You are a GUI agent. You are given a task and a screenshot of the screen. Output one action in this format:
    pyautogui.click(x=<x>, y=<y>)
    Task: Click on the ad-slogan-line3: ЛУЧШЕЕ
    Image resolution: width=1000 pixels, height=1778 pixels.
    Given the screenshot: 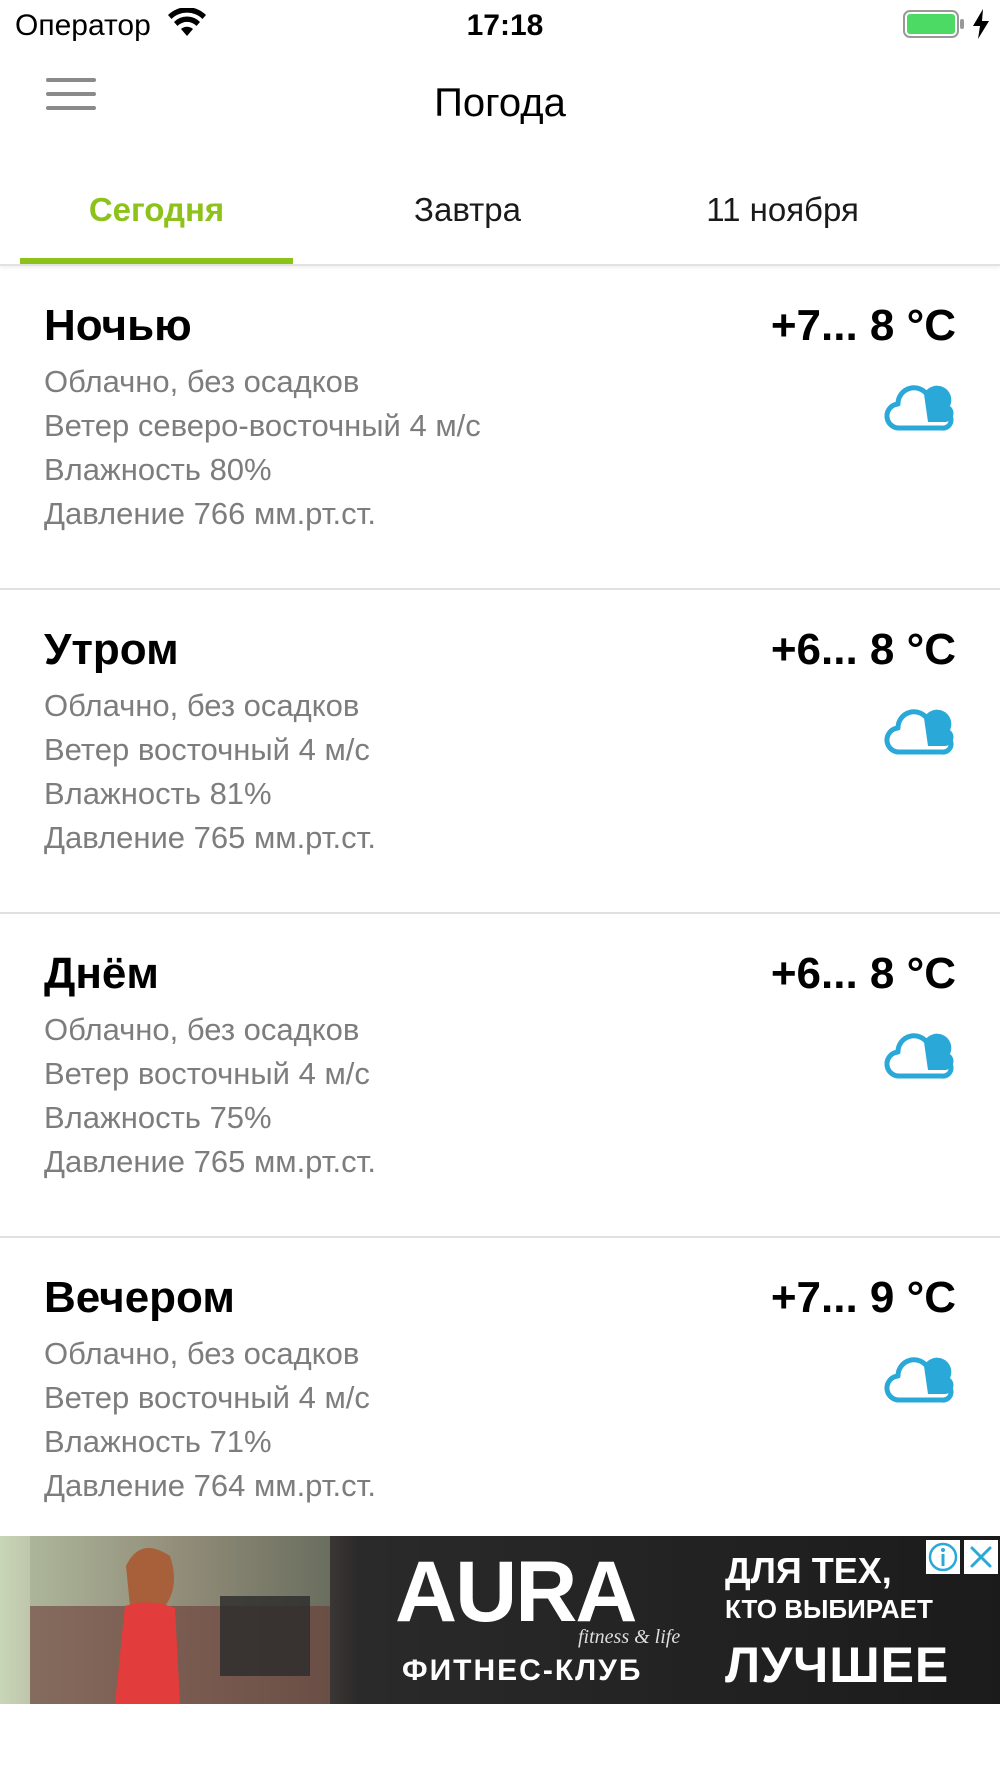 What is the action you would take?
    pyautogui.click(x=837, y=1665)
    